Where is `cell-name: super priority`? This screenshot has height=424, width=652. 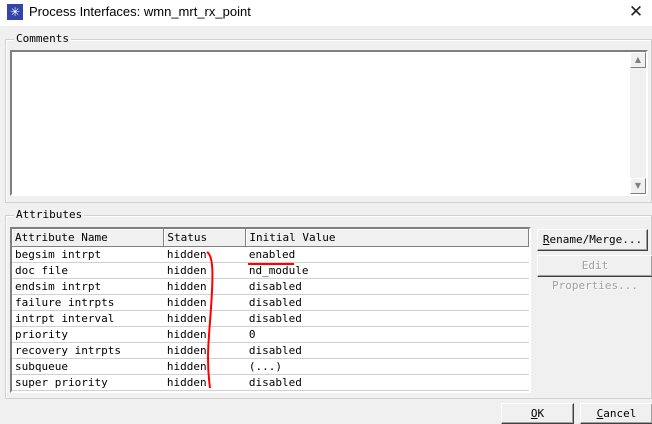 cell-name: super priority is located at coordinates (88, 382).